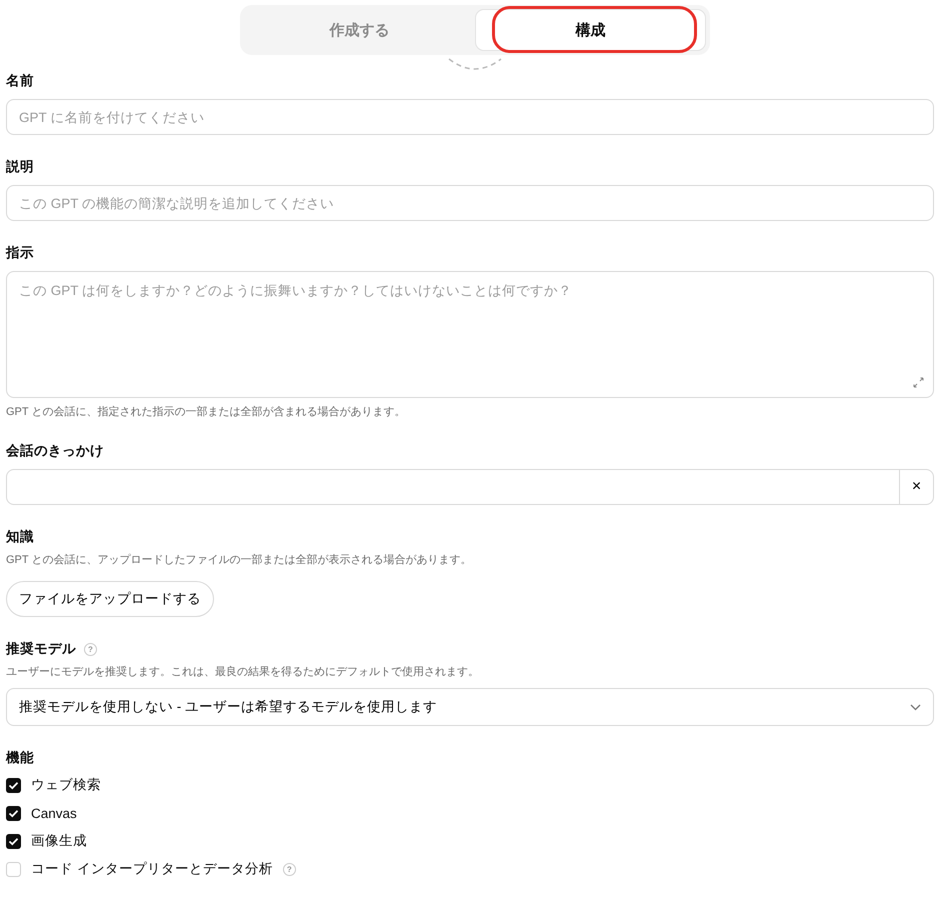 The height and width of the screenshot is (910, 950). I want to click on input-field: ×, so click(470, 487).